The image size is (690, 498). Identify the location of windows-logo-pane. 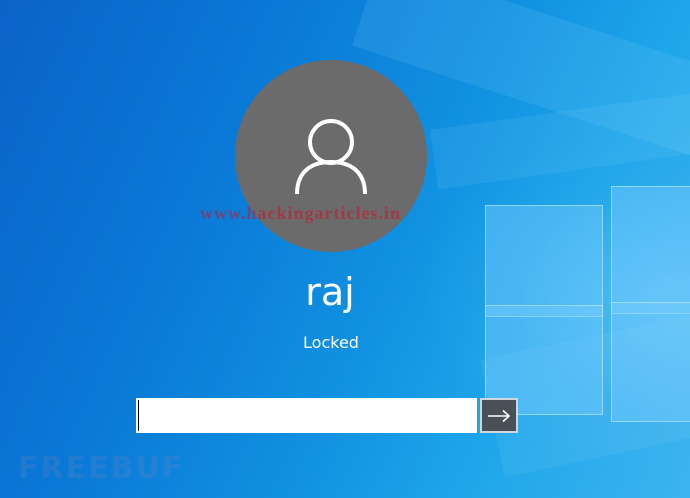
(650, 362).